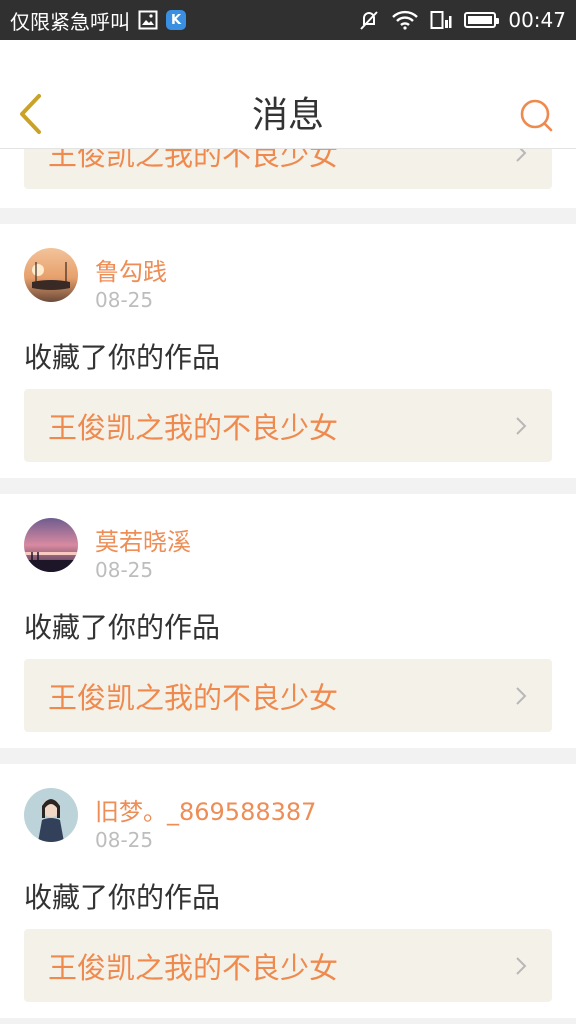 The image size is (576, 1024). I want to click on username: 莫若晓溪, so click(143, 539).